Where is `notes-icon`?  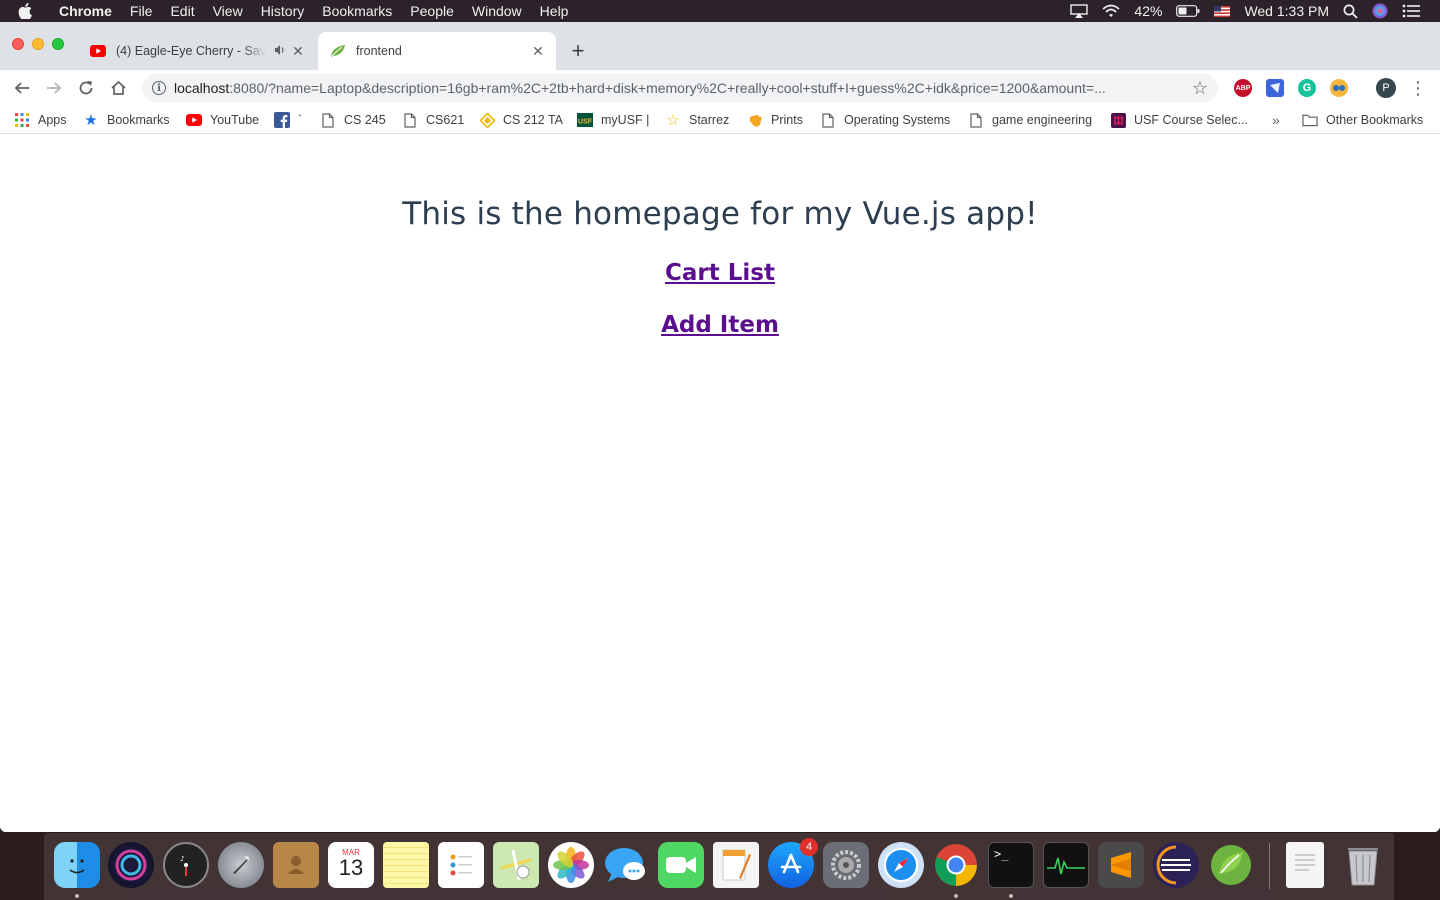
notes-icon is located at coordinates (406, 865).